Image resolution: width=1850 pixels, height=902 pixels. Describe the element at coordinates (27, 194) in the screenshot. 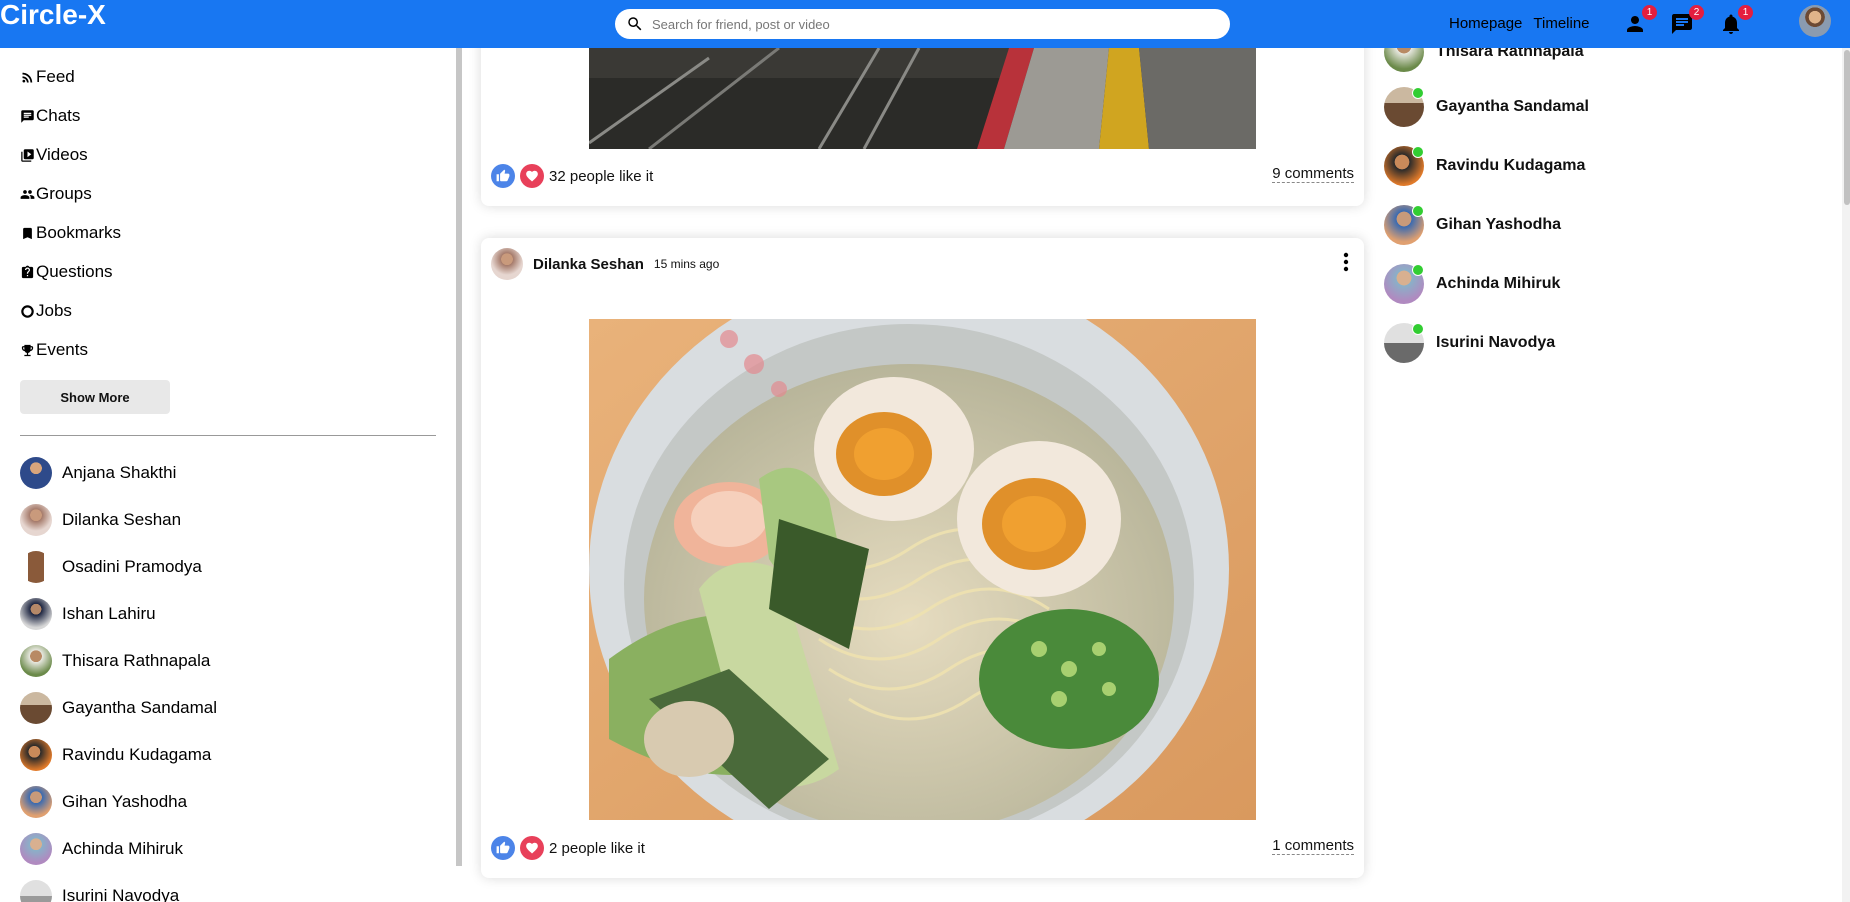

I see `groups-icon` at that location.